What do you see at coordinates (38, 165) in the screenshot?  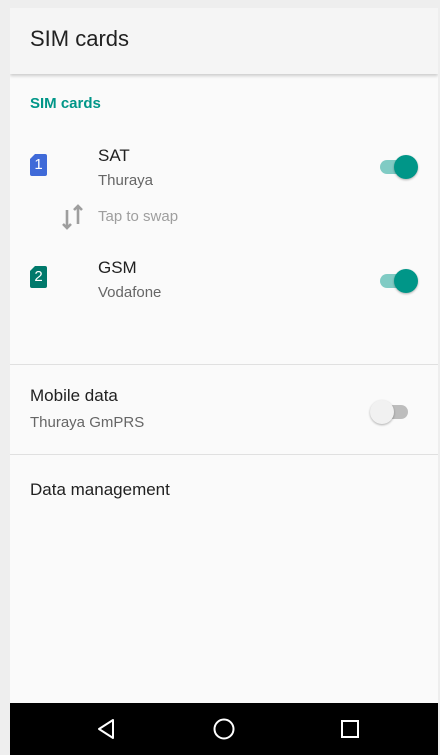 I see `sim-1-icon: 1` at bounding box center [38, 165].